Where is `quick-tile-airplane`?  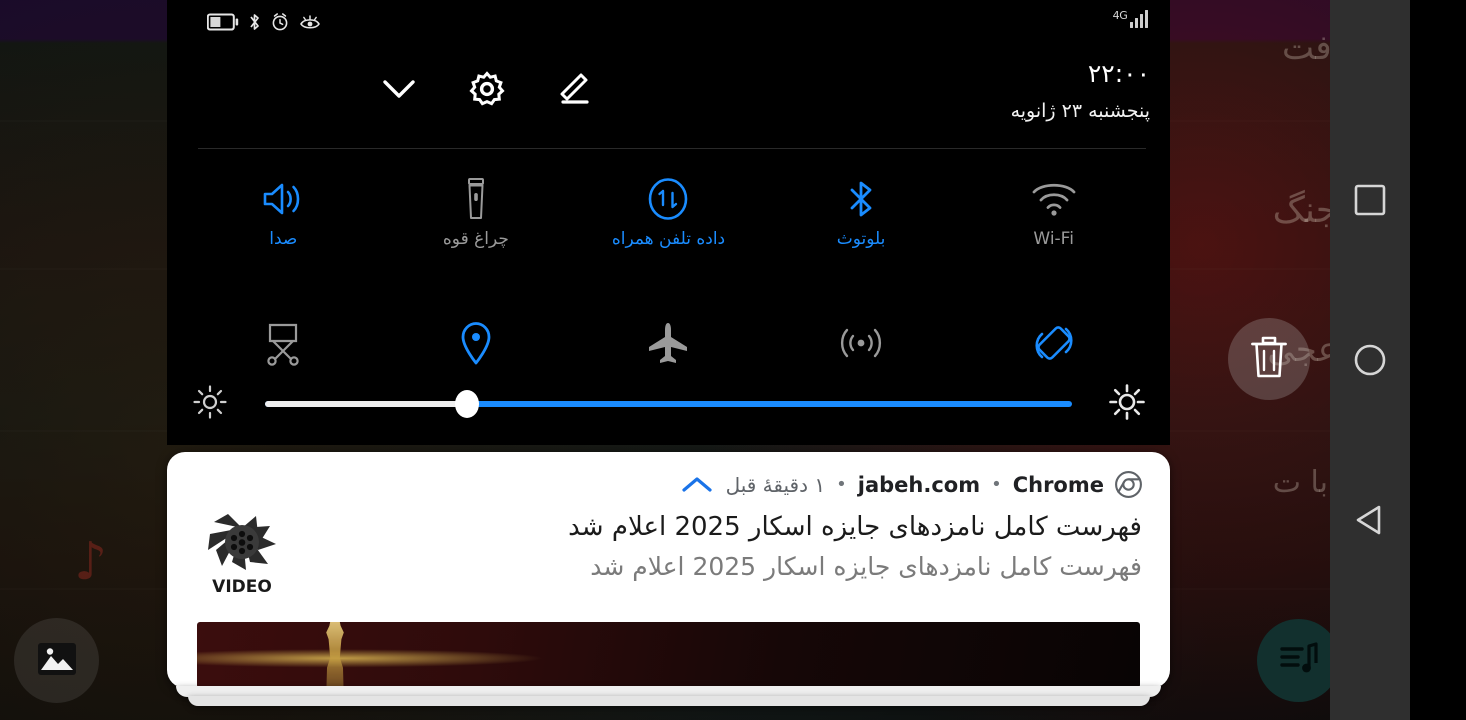 quick-tile-airplane is located at coordinates (668, 343).